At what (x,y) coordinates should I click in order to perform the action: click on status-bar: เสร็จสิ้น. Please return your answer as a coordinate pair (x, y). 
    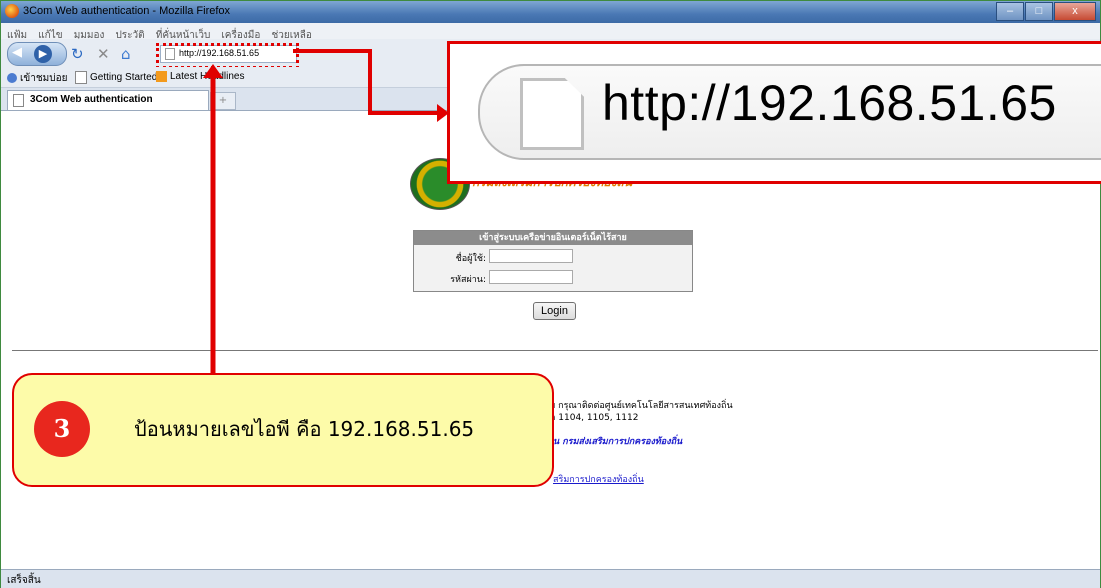
    Looking at the image, I should click on (550, 578).